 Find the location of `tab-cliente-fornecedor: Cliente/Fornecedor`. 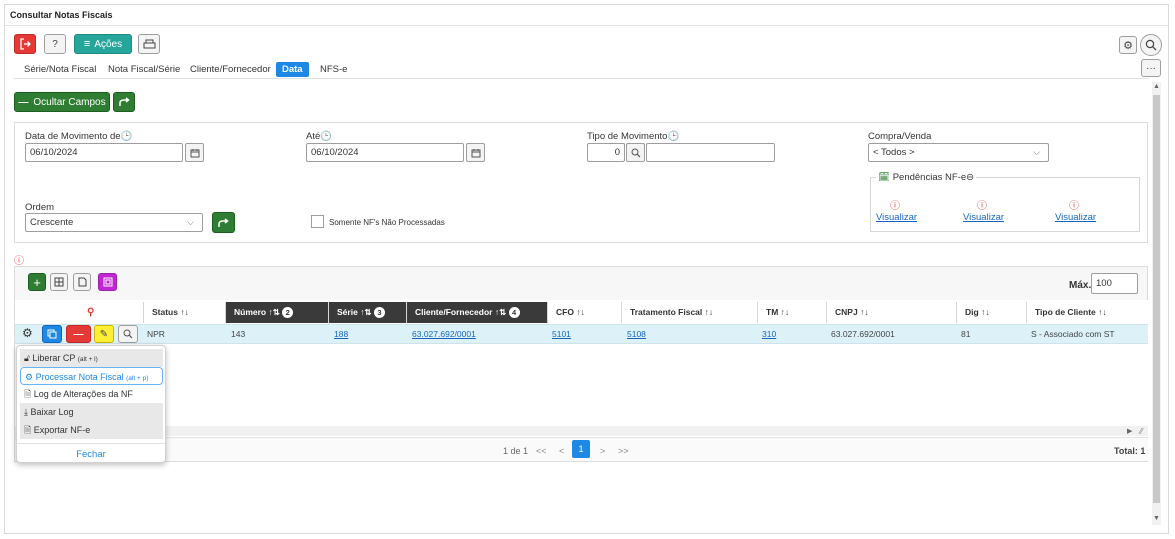

tab-cliente-fornecedor: Cliente/Fornecedor is located at coordinates (230, 69).